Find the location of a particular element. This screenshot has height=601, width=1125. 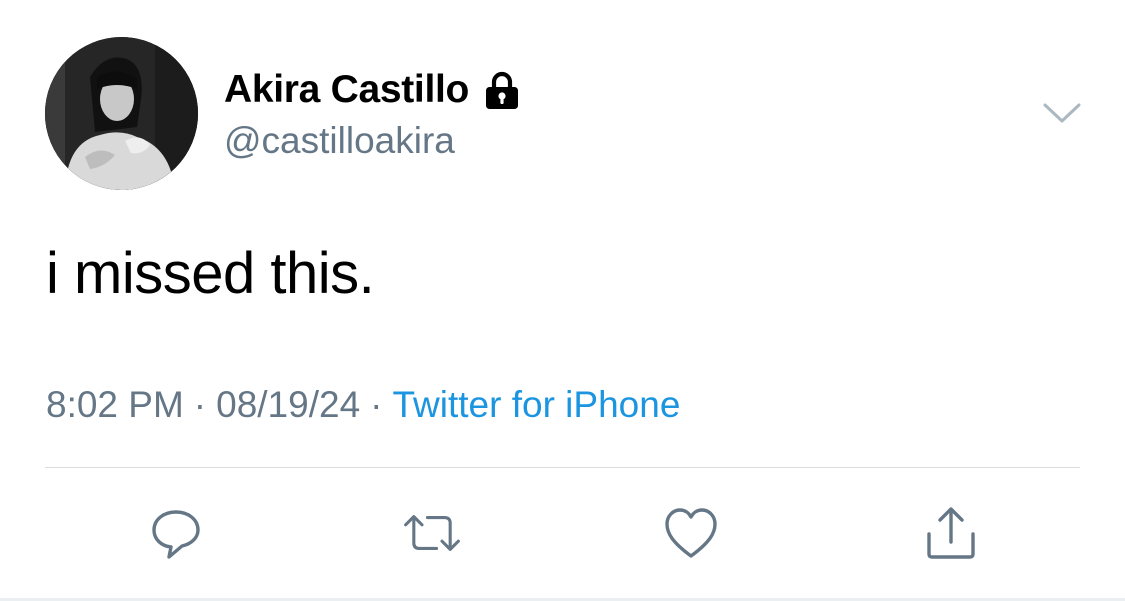

retweet-icon is located at coordinates (432, 533).